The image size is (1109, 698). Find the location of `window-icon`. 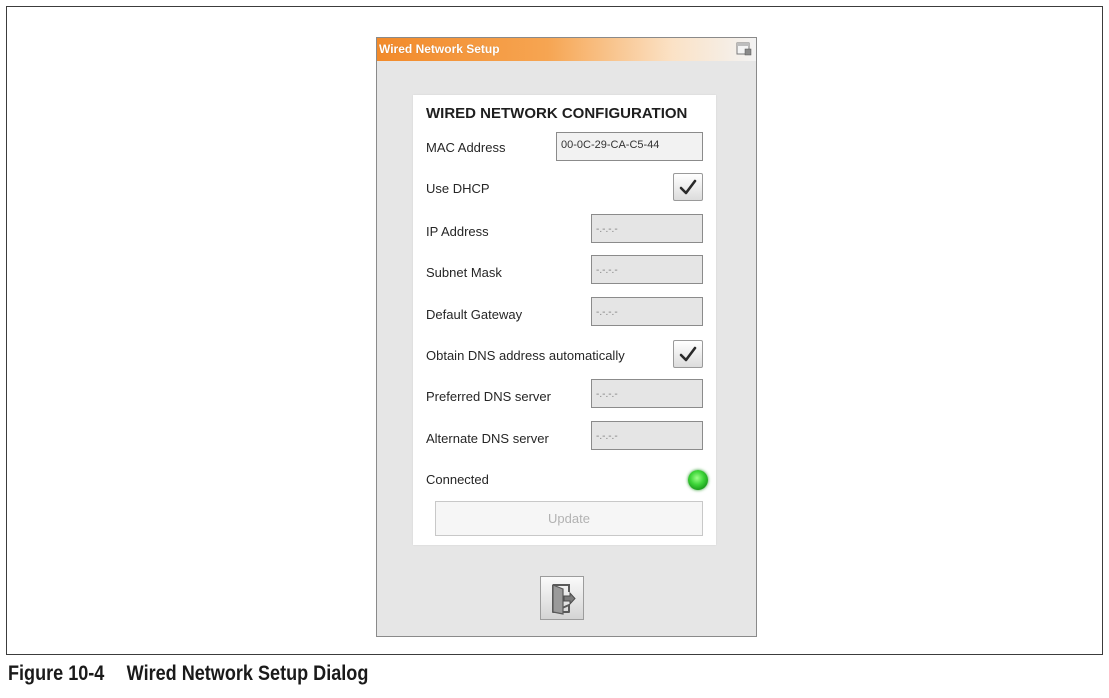

window-icon is located at coordinates (744, 49).